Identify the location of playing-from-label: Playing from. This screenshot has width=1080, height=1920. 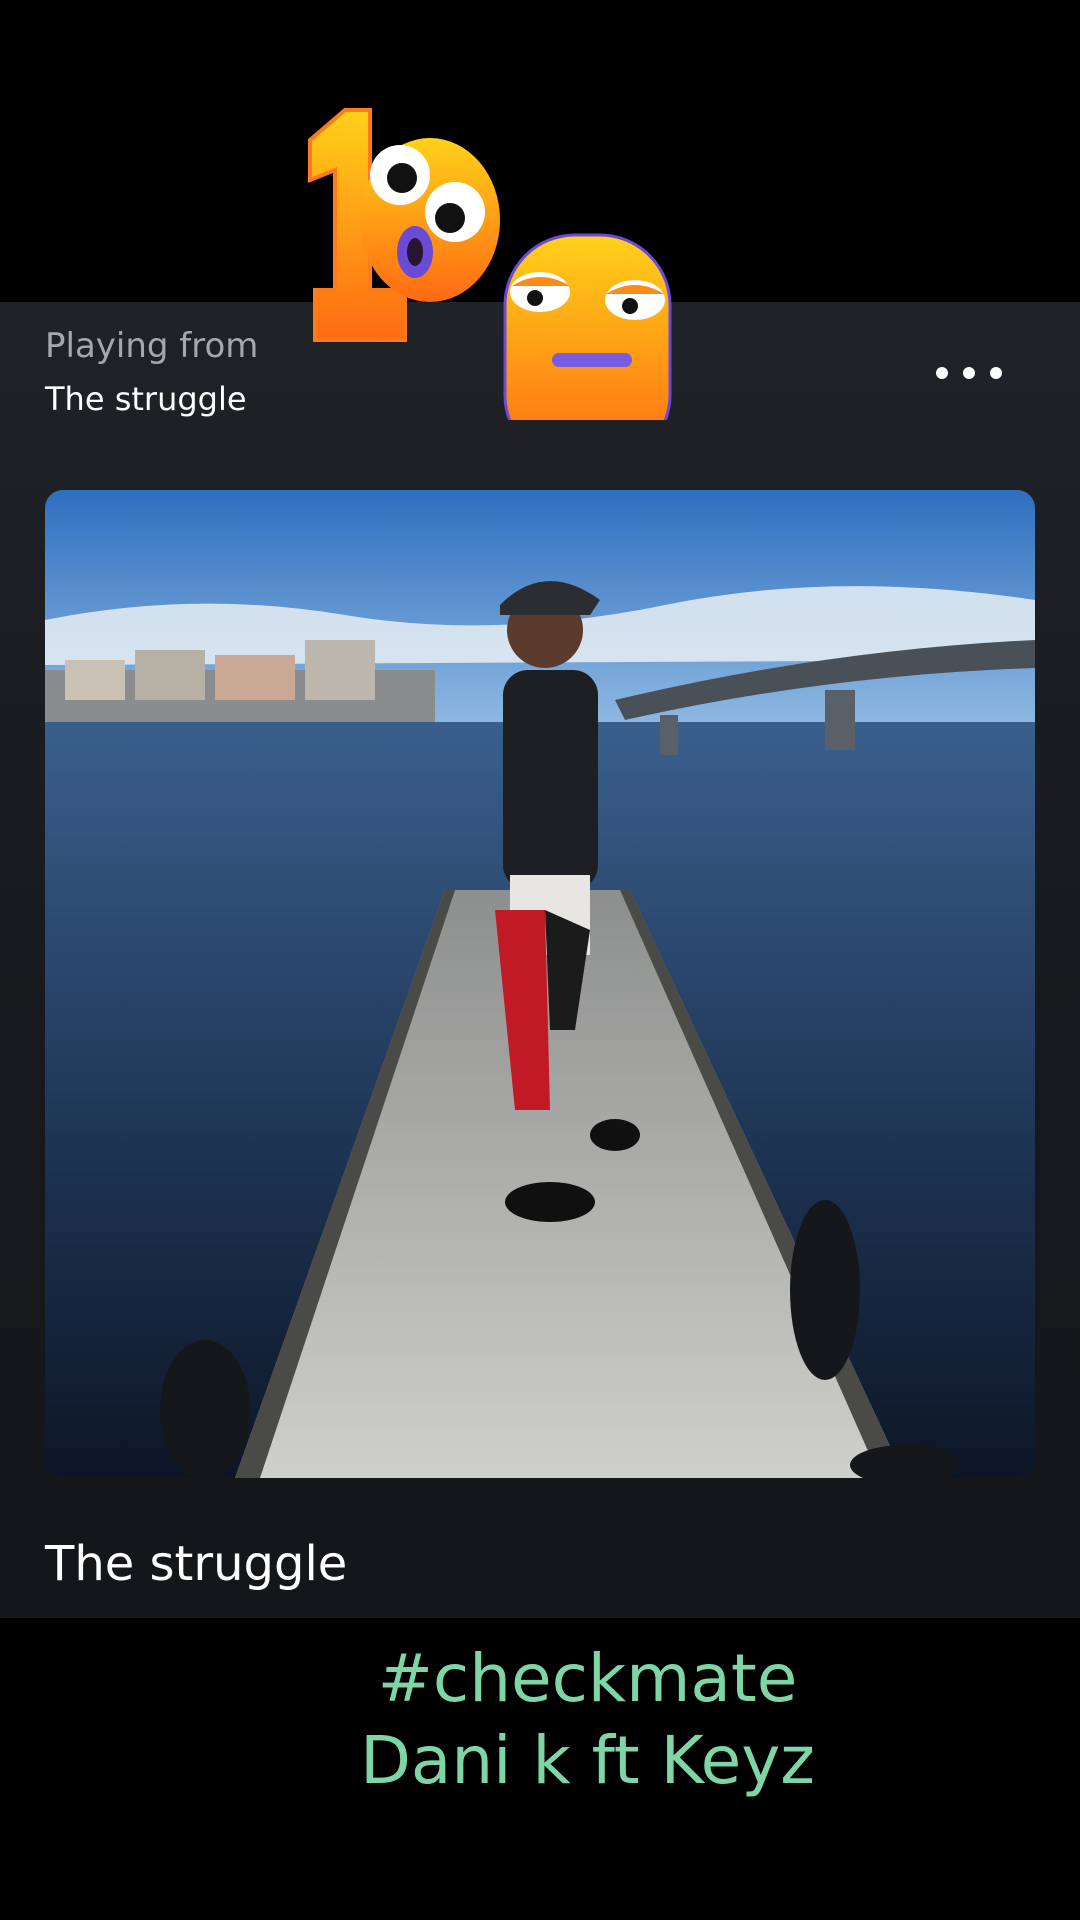
(152, 346).